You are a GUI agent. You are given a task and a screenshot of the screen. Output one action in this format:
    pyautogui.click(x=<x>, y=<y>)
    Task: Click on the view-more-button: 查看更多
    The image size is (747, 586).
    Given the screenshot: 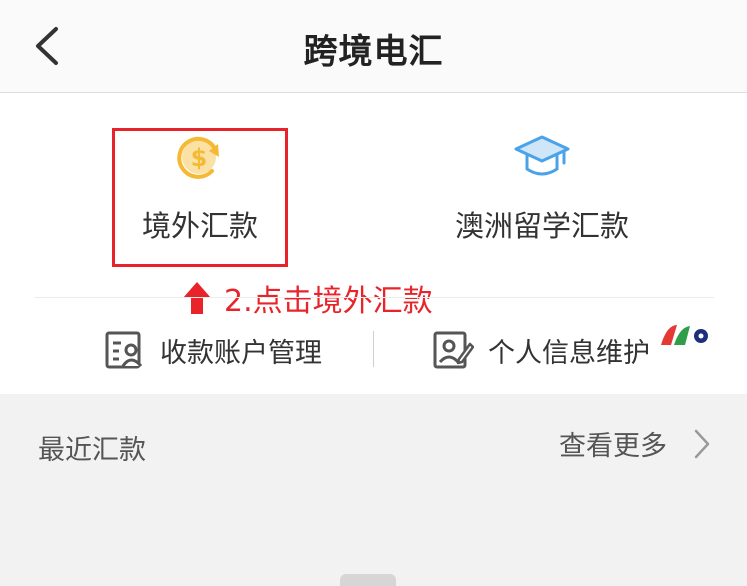 What is the action you would take?
    pyautogui.click(x=635, y=443)
    